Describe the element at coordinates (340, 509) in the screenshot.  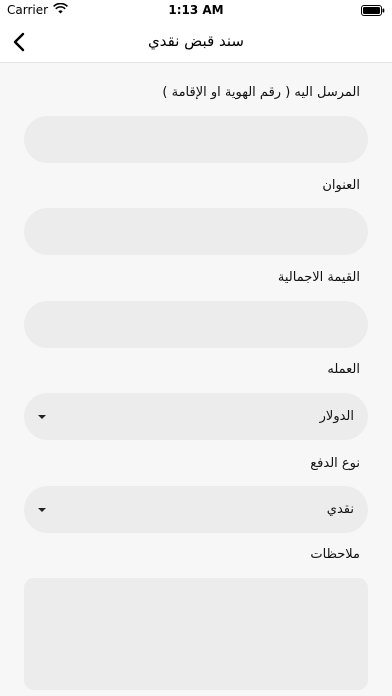
I see `payment-type-value: نقدي` at that location.